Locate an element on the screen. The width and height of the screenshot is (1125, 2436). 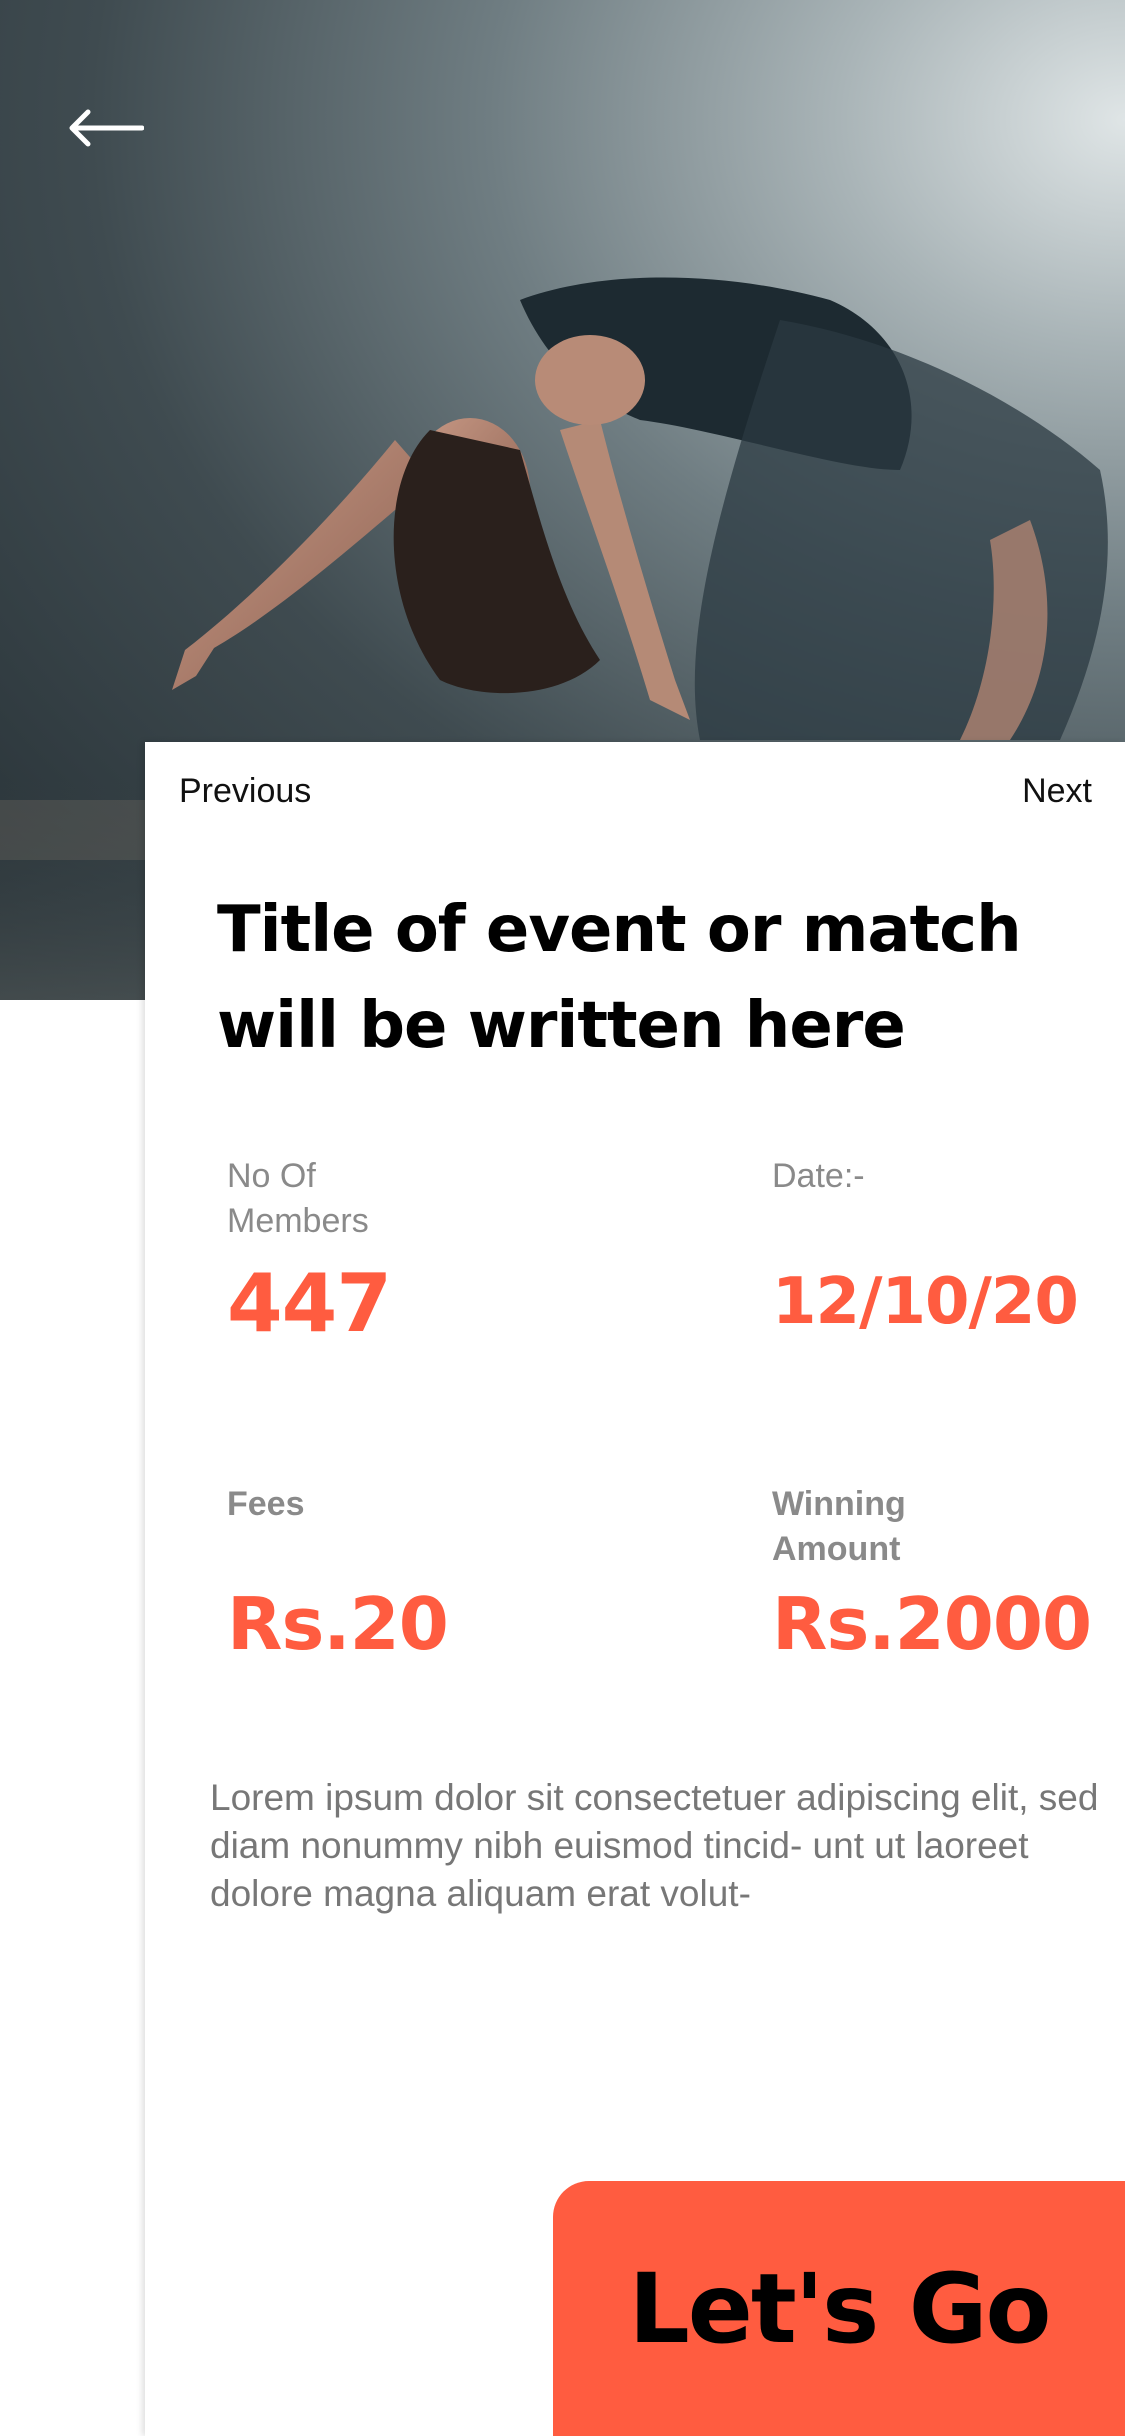
fees-value: Rs.20 is located at coordinates (338, 1624).